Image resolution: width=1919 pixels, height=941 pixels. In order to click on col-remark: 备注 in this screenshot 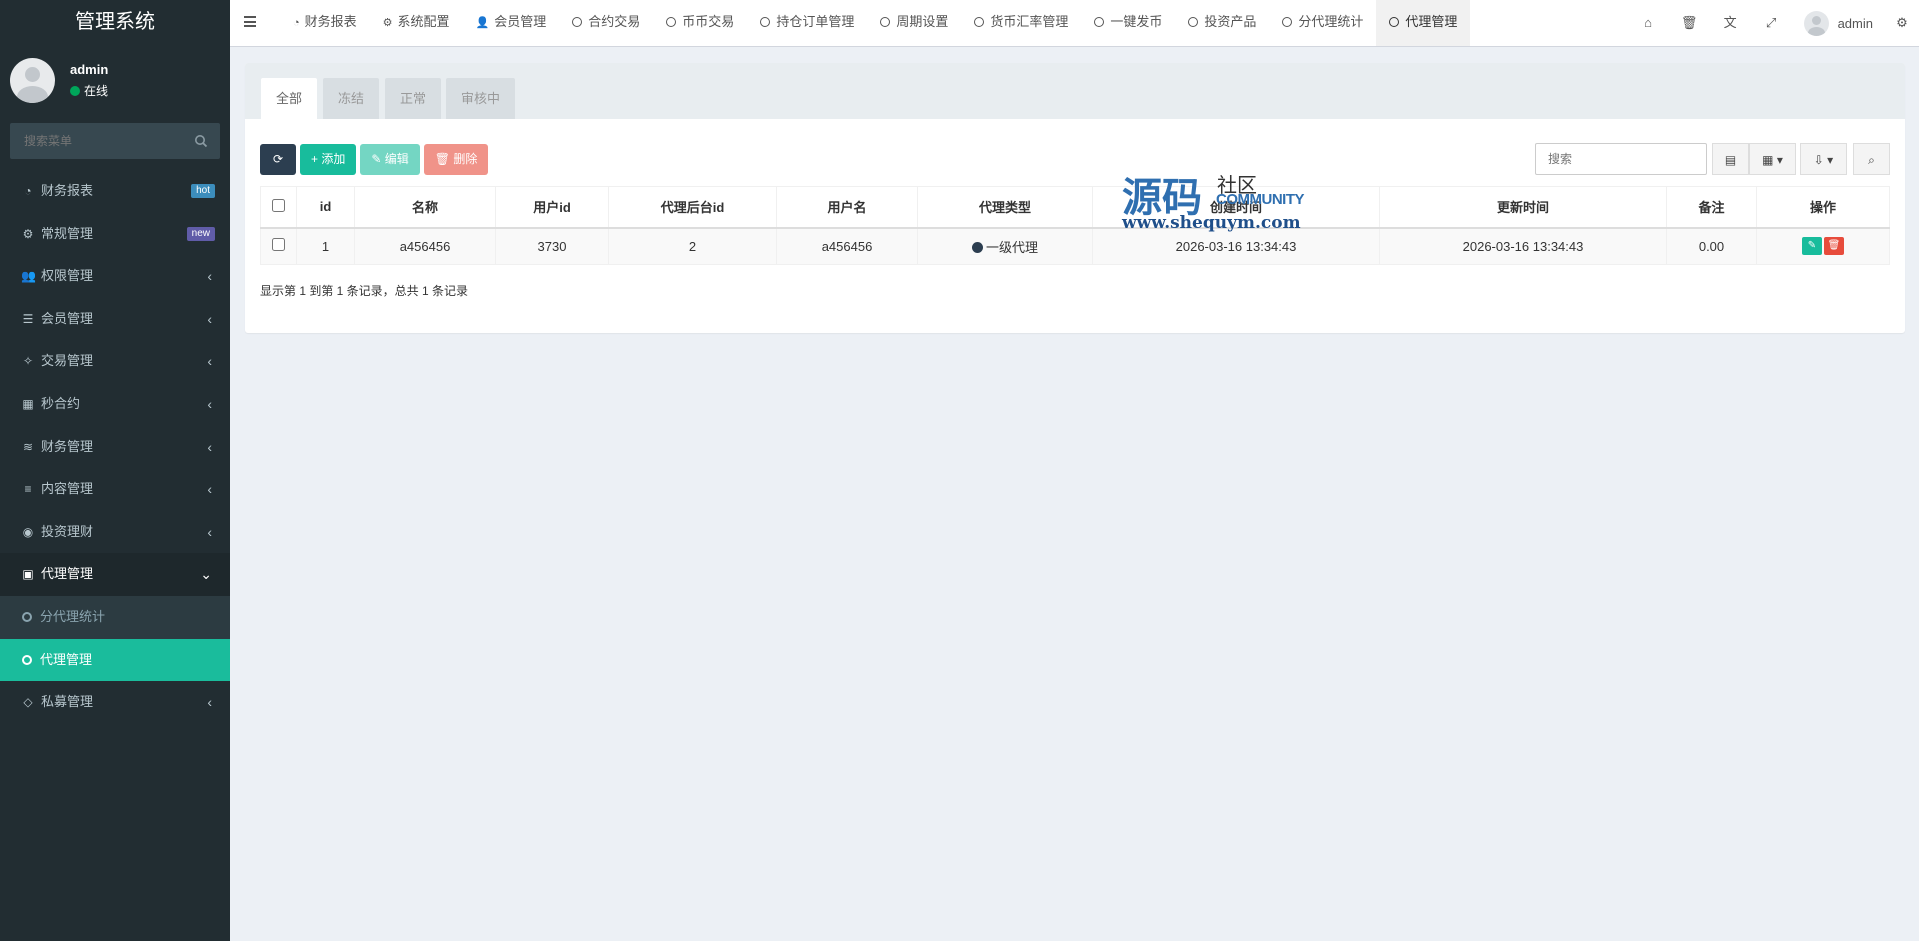, I will do `click(1711, 207)`.